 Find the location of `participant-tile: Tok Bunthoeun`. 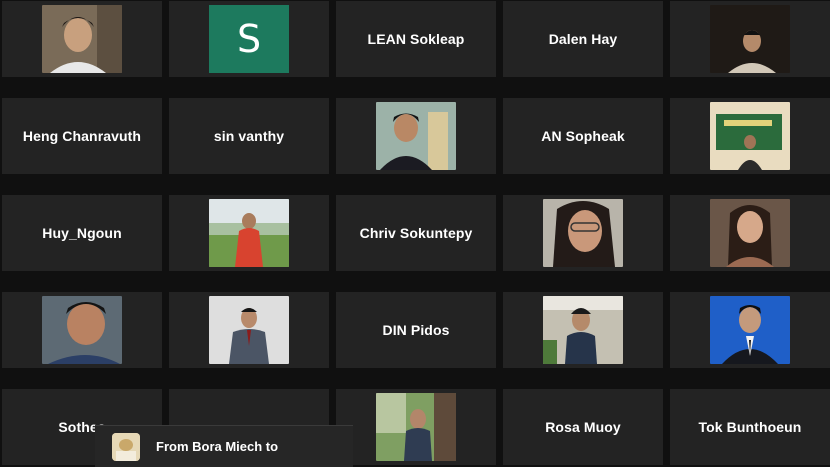

participant-tile: Tok Bunthoeun is located at coordinates (750, 427).